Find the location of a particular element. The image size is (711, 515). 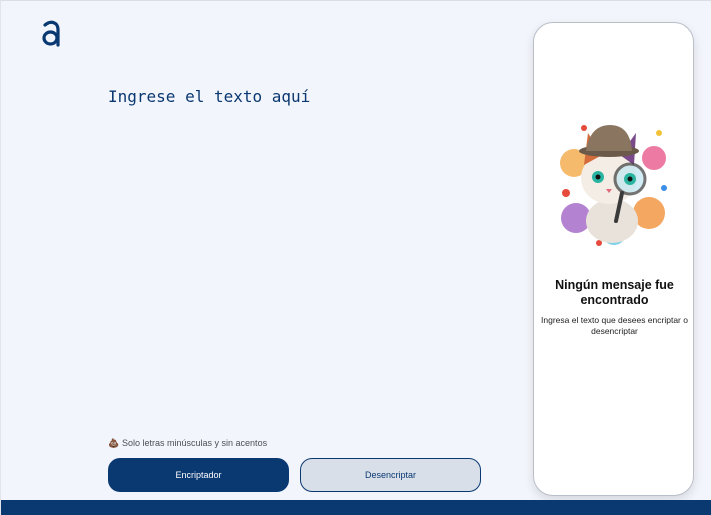

info-icon: 💩 is located at coordinates (114, 443).